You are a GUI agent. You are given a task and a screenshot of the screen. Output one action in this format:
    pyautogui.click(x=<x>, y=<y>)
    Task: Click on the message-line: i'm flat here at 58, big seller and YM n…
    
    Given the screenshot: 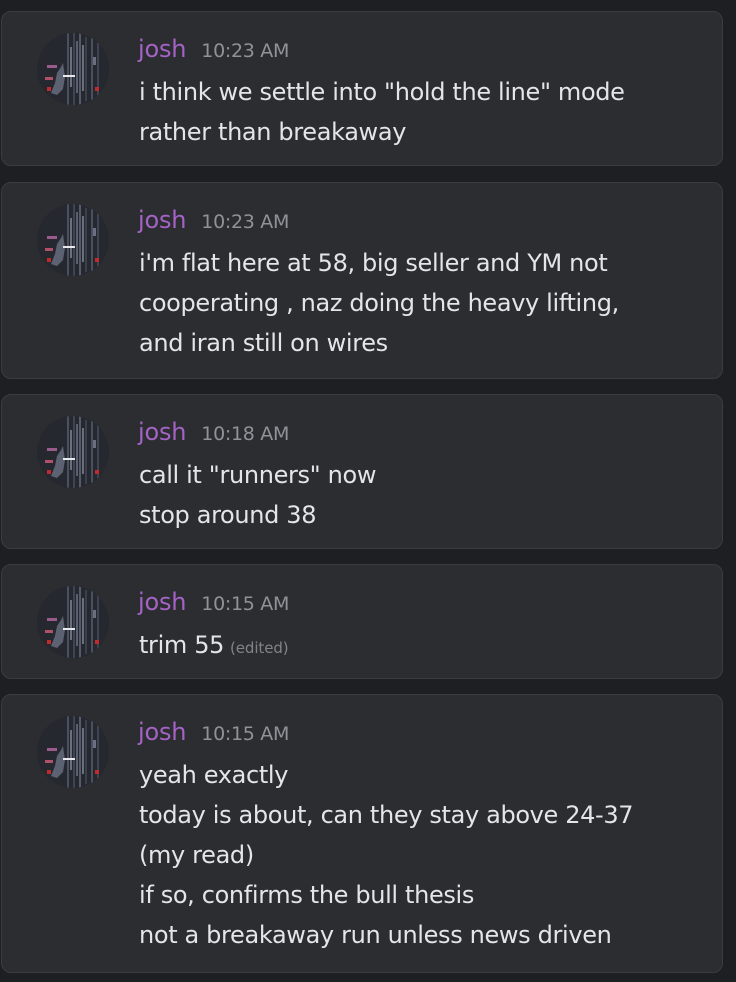 What is the action you would take?
    pyautogui.click(x=373, y=263)
    